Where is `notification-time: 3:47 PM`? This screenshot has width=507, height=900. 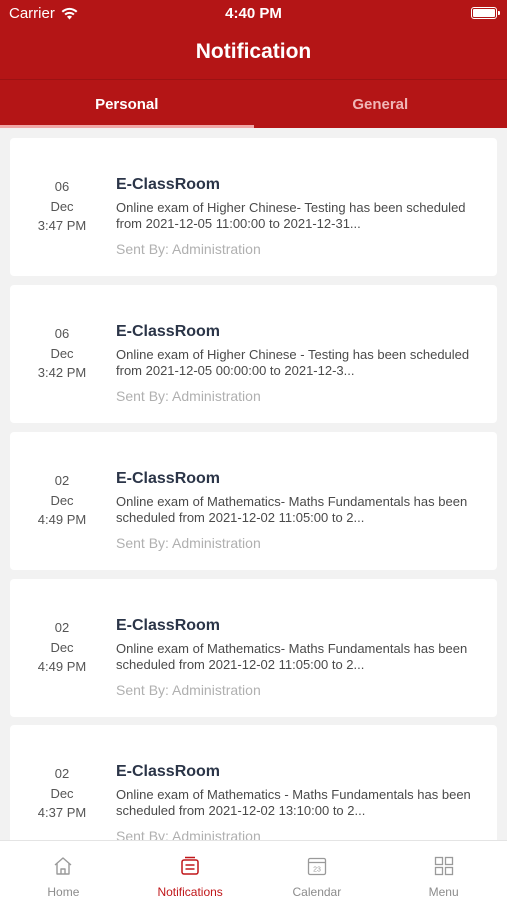
notification-time: 3:47 PM is located at coordinates (62, 225).